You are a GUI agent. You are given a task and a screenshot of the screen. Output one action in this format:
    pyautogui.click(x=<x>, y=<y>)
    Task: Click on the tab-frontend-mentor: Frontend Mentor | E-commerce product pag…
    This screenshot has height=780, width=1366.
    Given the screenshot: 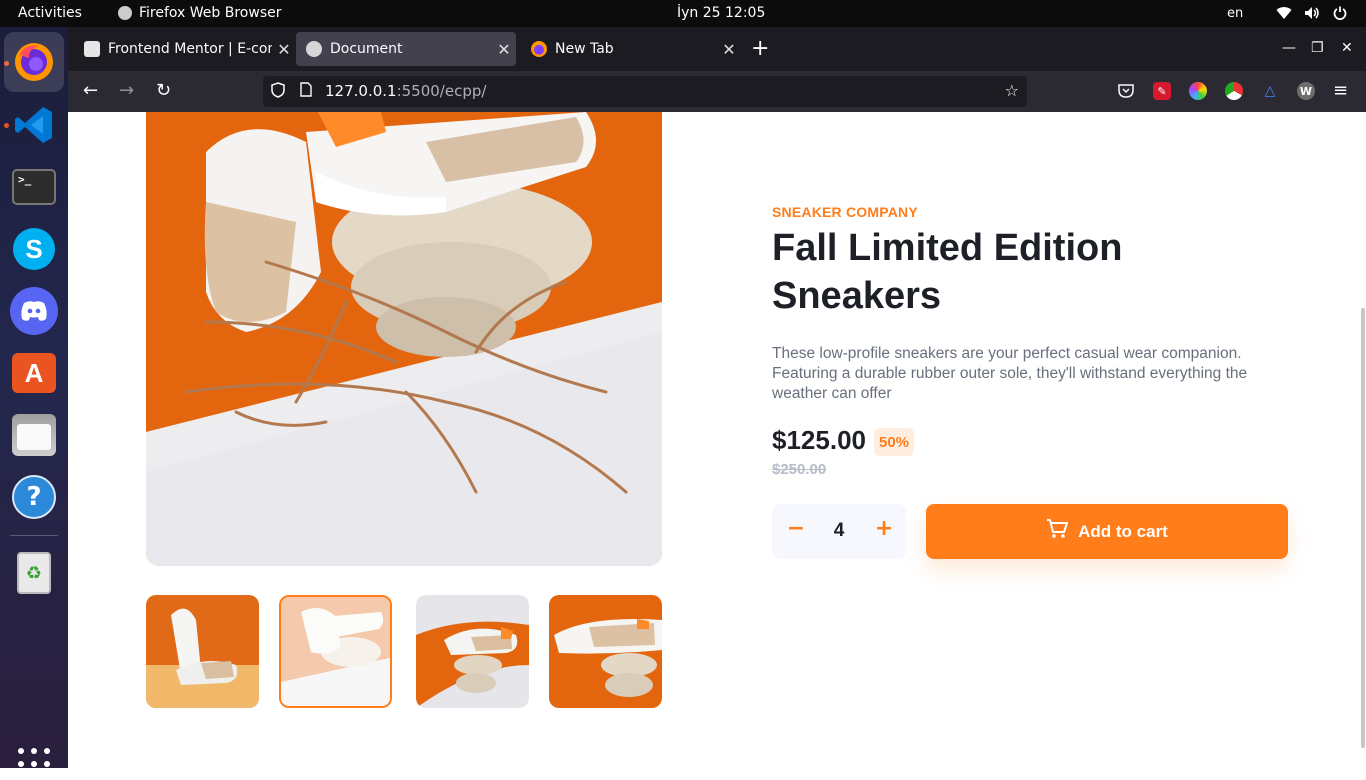 What is the action you would take?
    pyautogui.click(x=185, y=49)
    